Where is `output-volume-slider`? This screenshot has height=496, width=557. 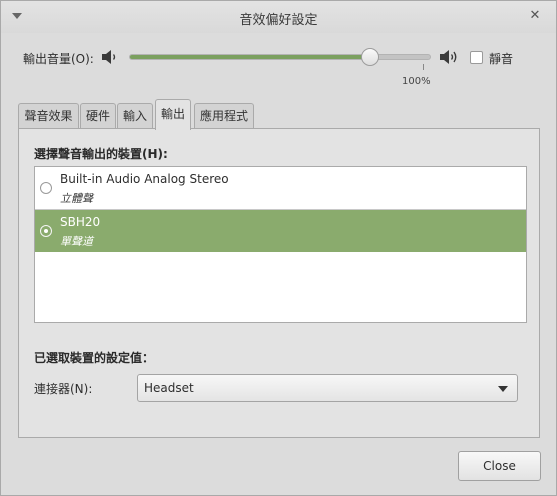
output-volume-slider is located at coordinates (280, 57).